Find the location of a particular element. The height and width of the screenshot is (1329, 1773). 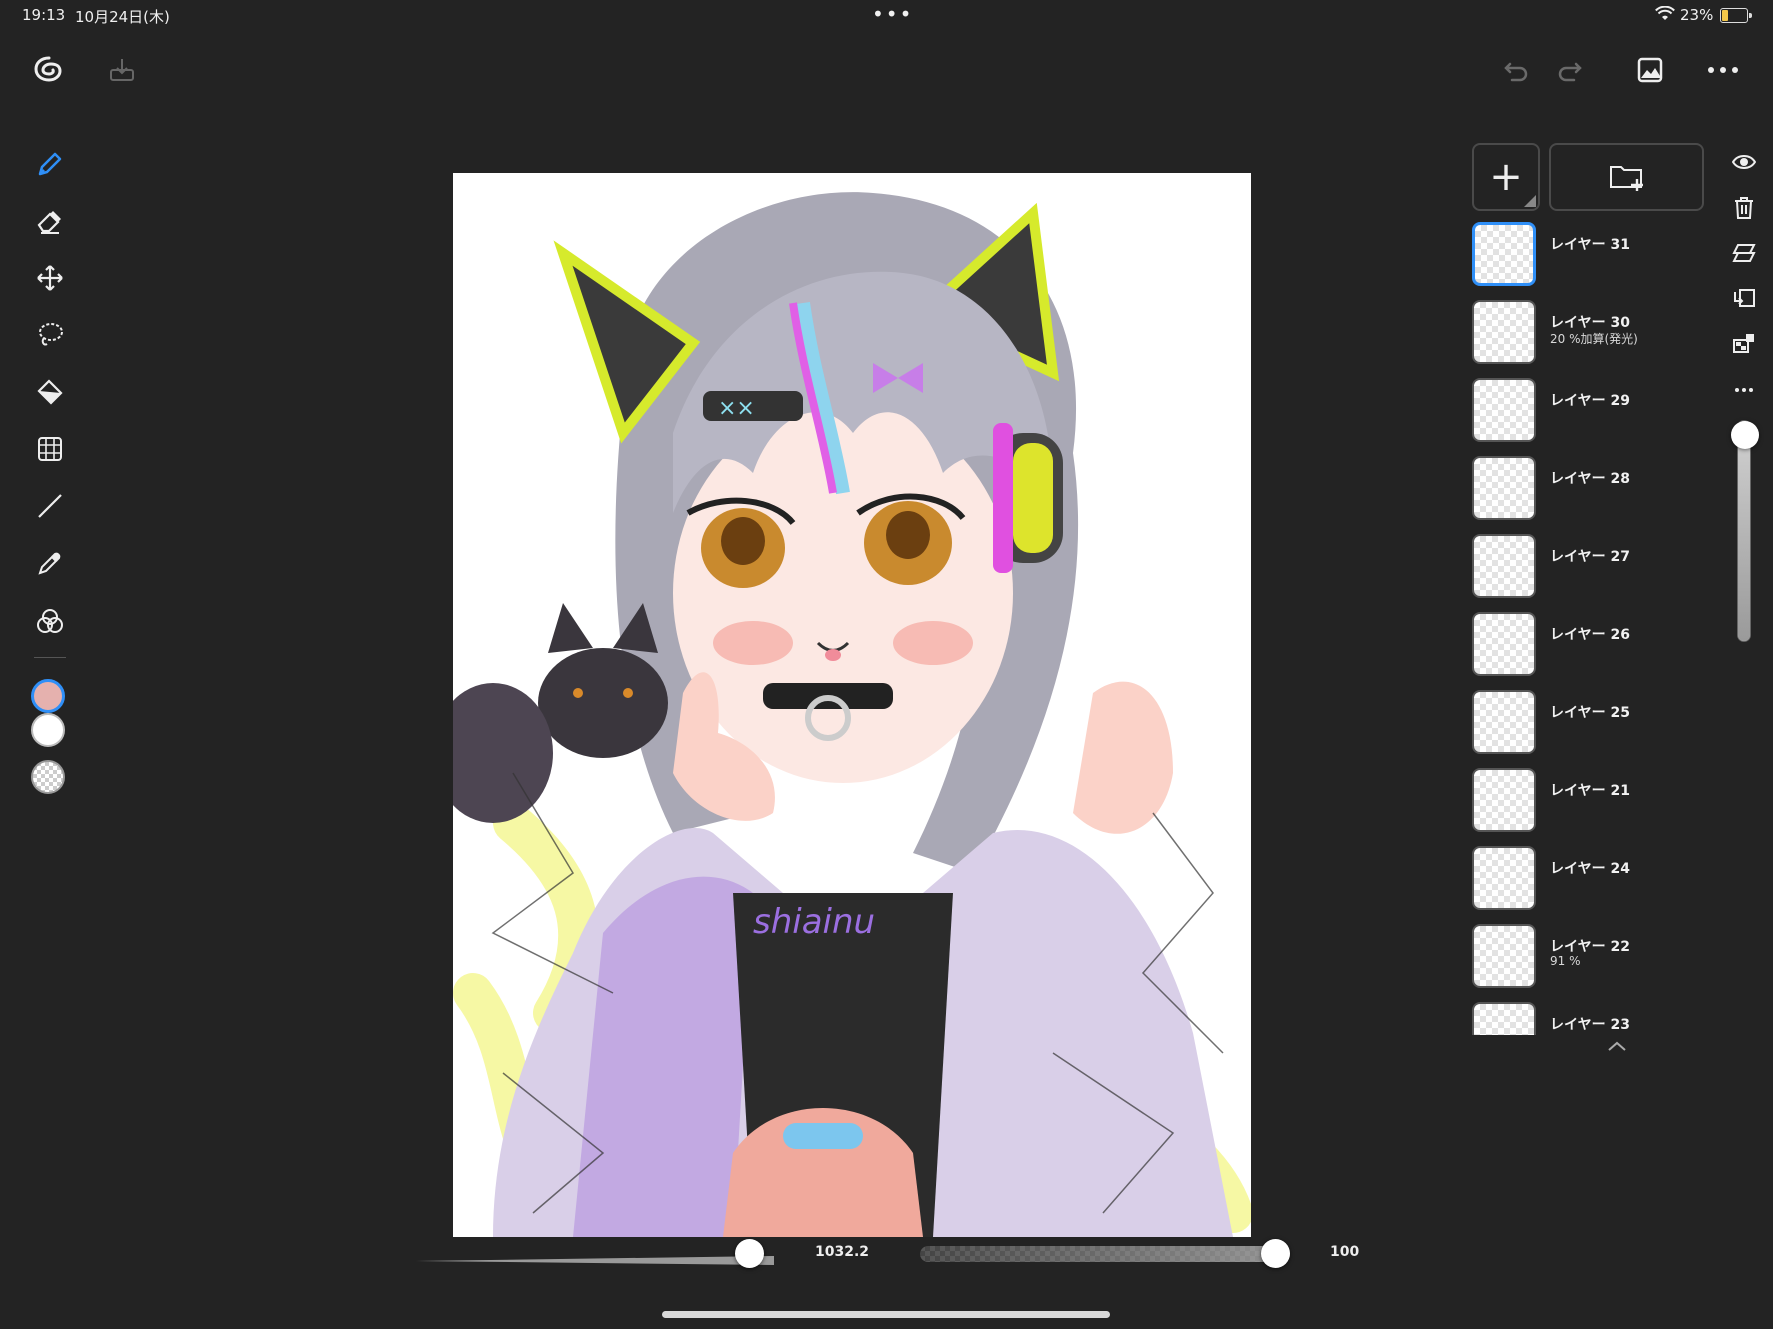

trash-icon is located at coordinates (1744, 208).